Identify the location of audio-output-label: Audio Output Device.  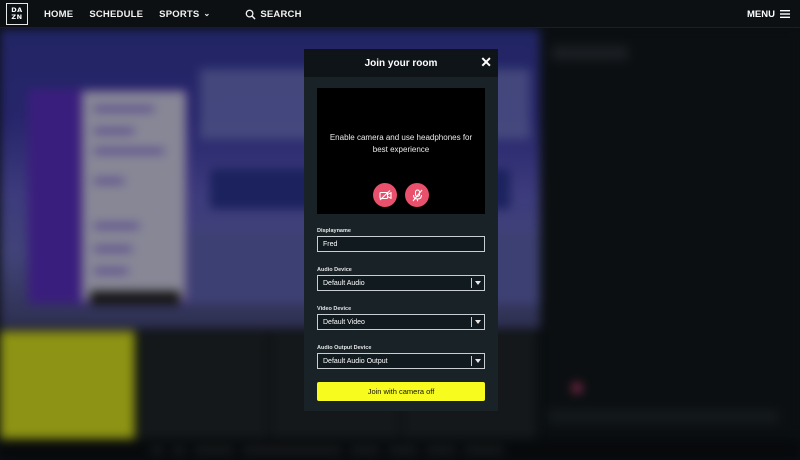
(344, 348).